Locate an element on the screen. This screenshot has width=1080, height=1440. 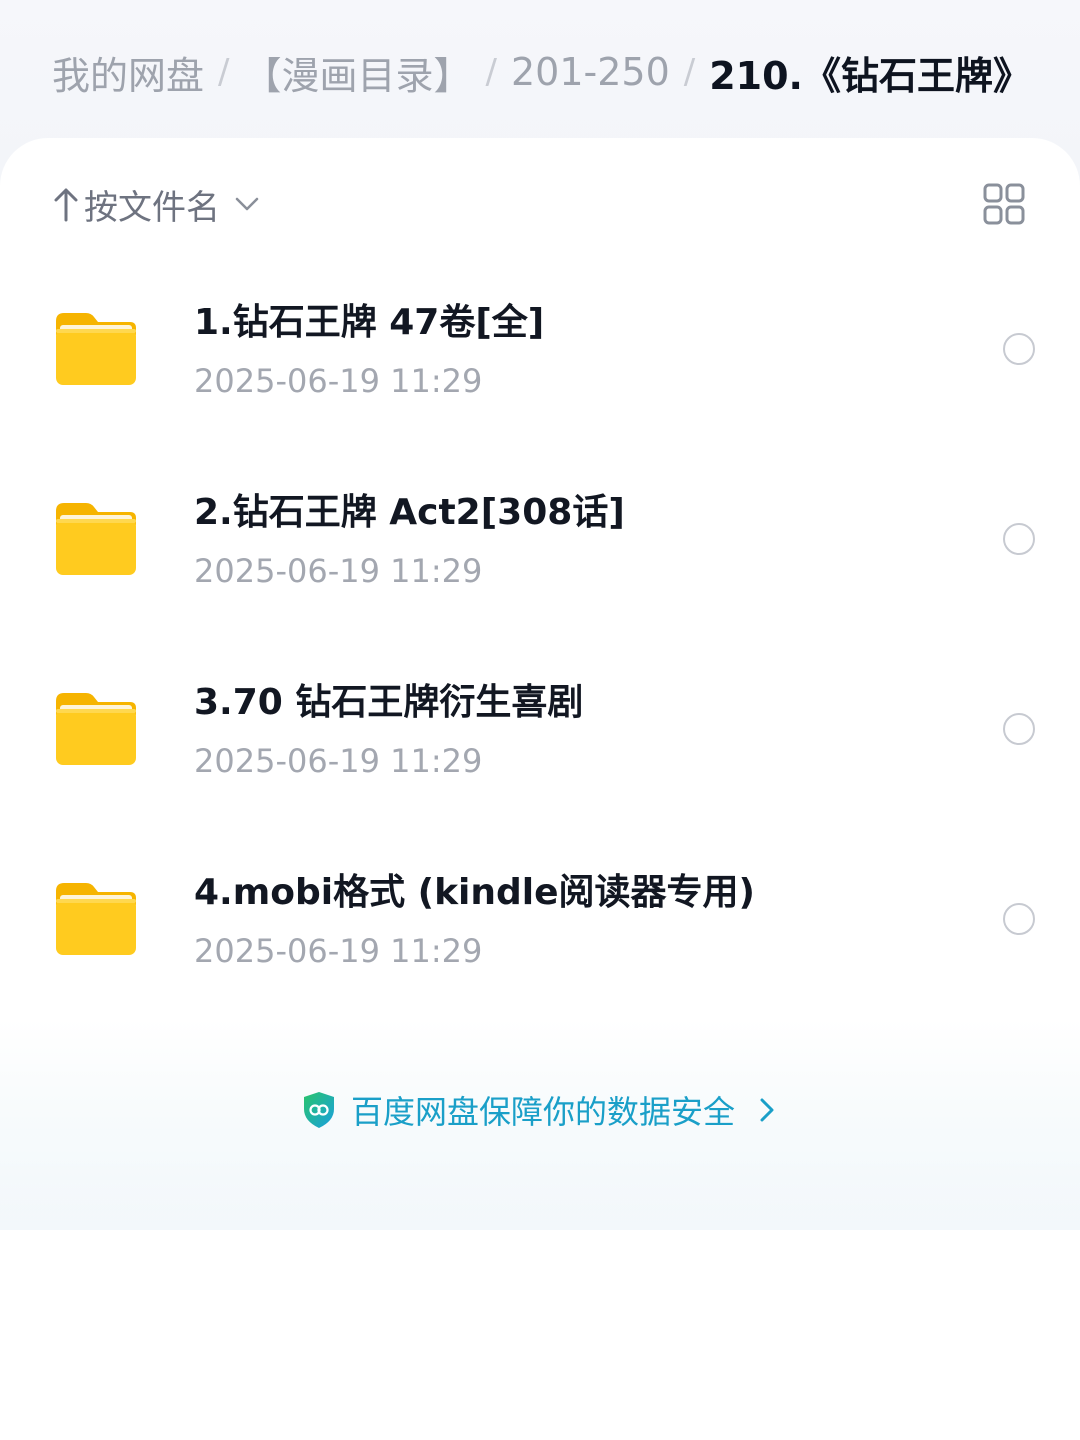
sort-label: 按文件名 is located at coordinates (152, 207).